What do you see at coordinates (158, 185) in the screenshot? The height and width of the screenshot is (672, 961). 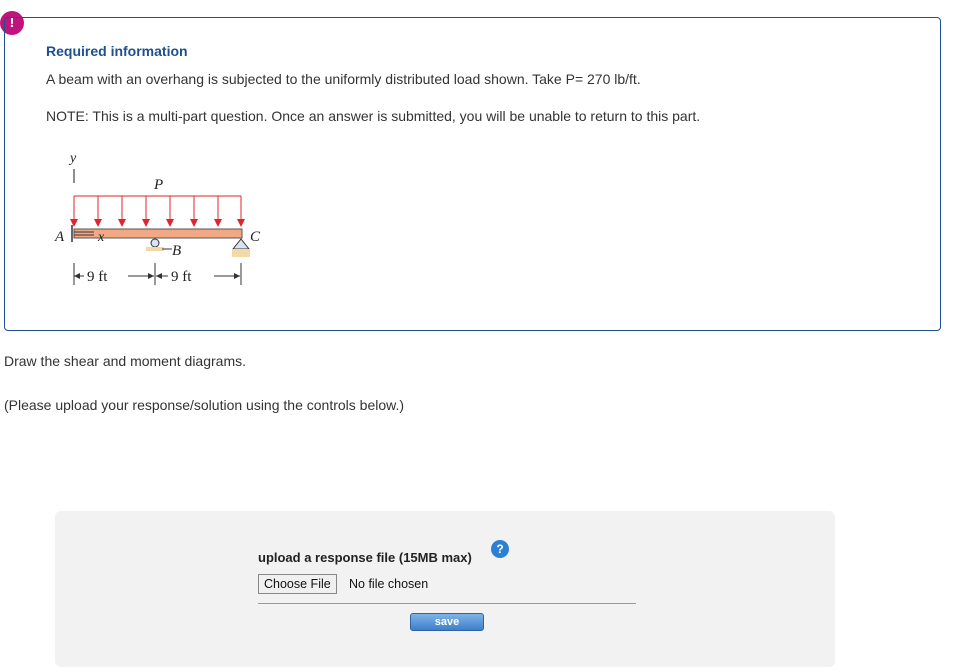 I see `load-label: P` at bounding box center [158, 185].